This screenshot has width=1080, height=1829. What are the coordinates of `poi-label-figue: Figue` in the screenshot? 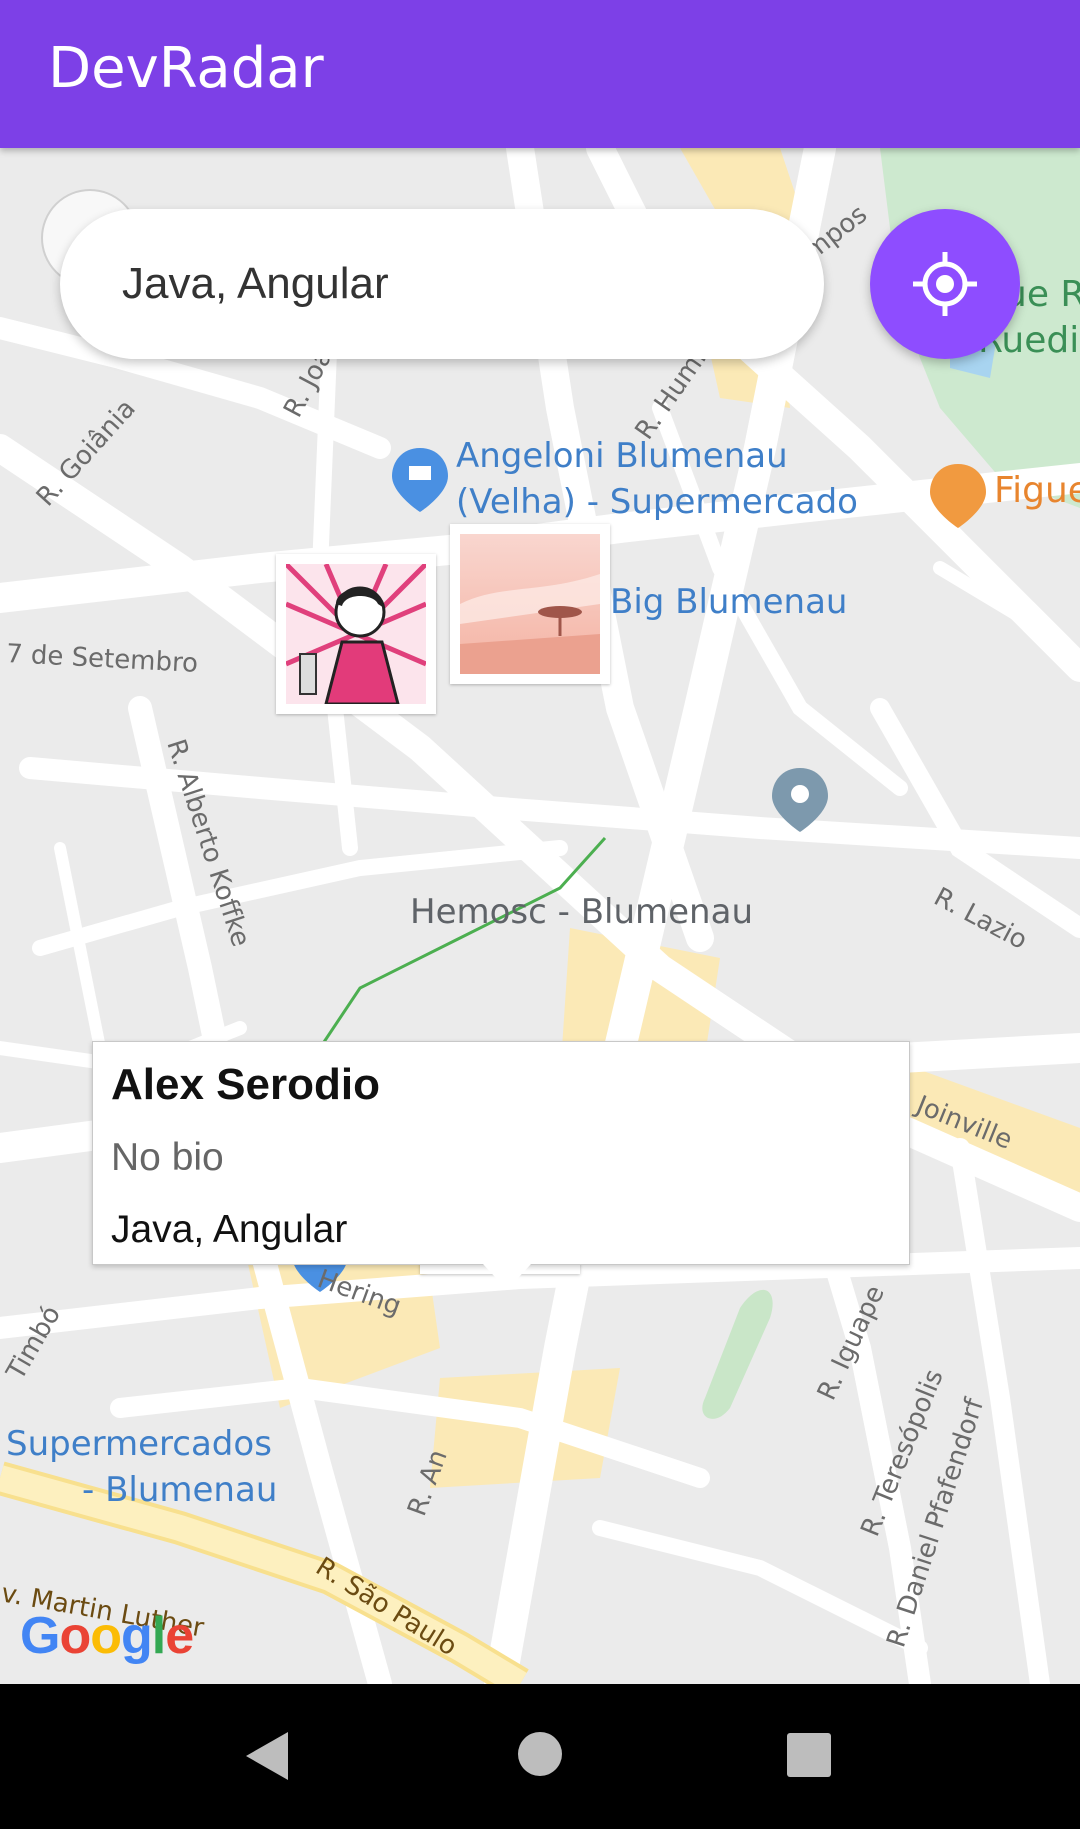 It's located at (1037, 490).